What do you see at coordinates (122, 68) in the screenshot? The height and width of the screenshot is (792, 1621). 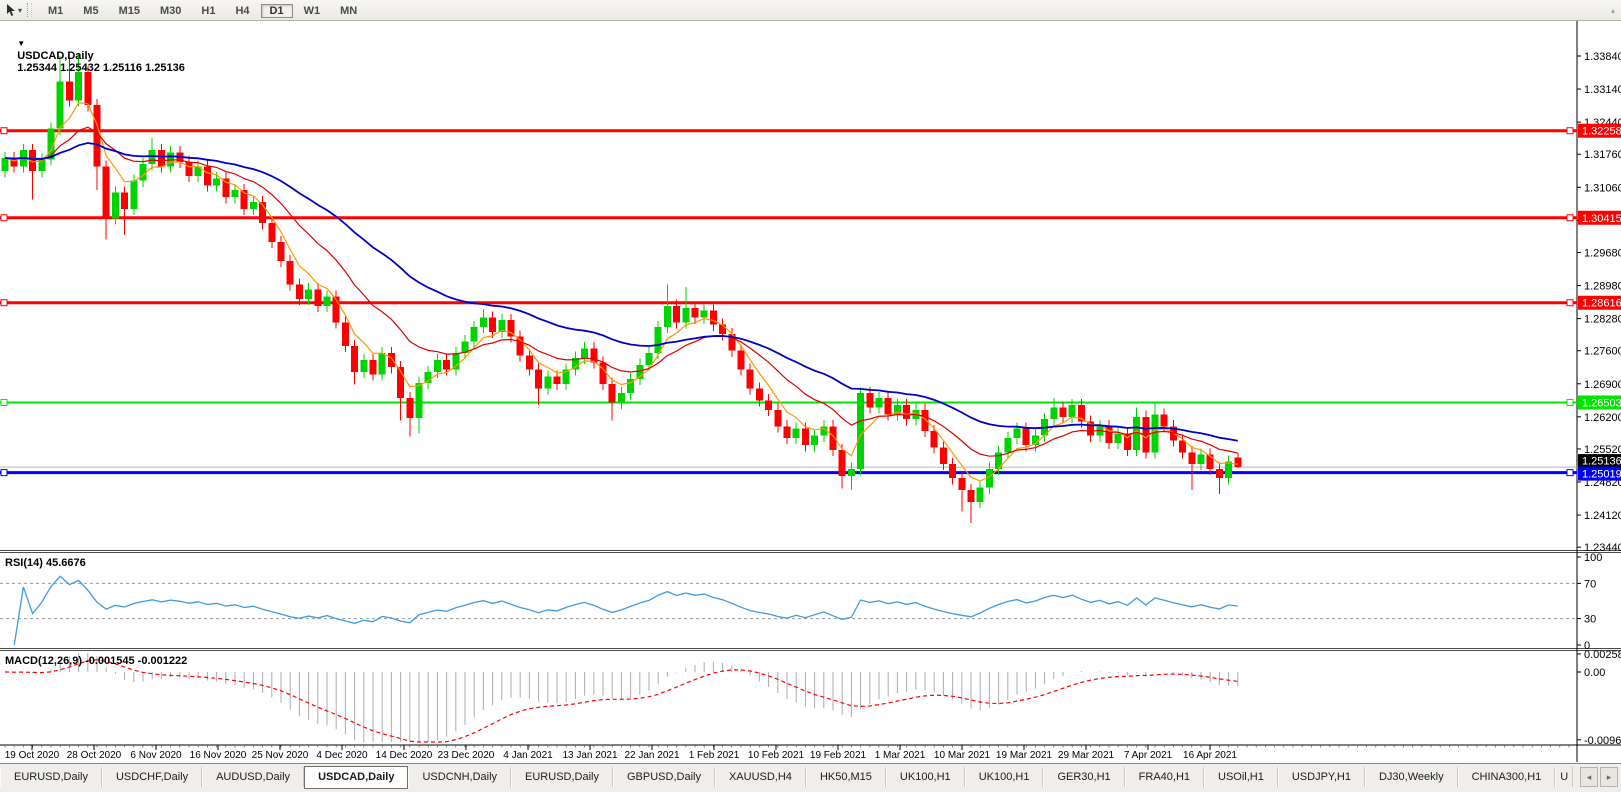 I see `ohlc-low: 1.25116` at bounding box center [122, 68].